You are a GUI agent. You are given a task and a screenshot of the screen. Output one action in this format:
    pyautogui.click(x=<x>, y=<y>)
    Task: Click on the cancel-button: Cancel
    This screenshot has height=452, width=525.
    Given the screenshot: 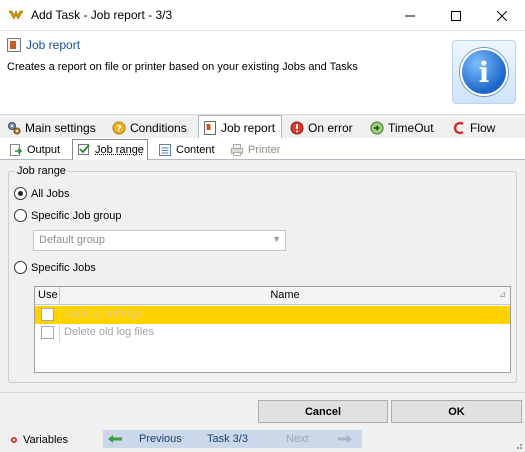 What is the action you would take?
    pyautogui.click(x=323, y=411)
    